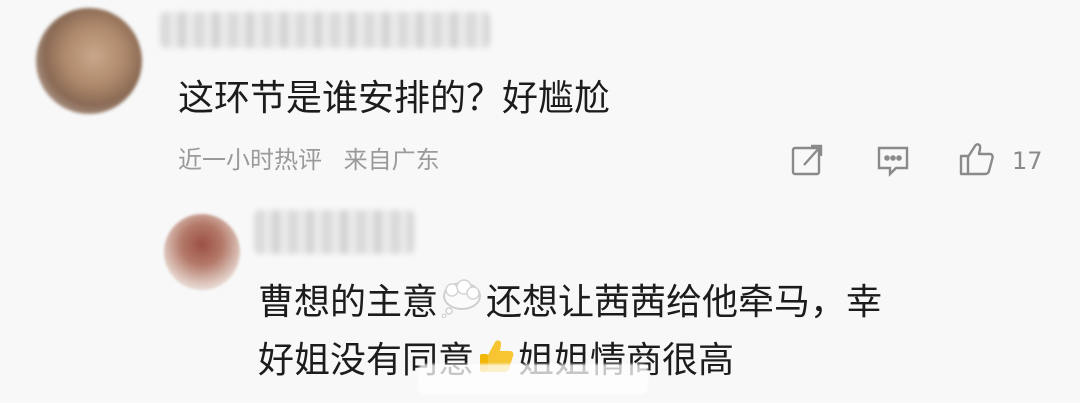 This screenshot has height=403, width=1080. What do you see at coordinates (394, 98) in the screenshot?
I see `comment-text: 这环节是谁安排的？好尴尬` at bounding box center [394, 98].